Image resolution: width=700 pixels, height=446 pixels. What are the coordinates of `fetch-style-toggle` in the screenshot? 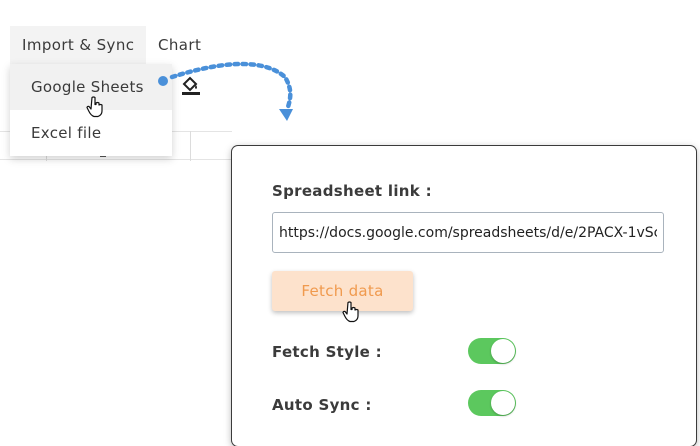 It's located at (492, 351).